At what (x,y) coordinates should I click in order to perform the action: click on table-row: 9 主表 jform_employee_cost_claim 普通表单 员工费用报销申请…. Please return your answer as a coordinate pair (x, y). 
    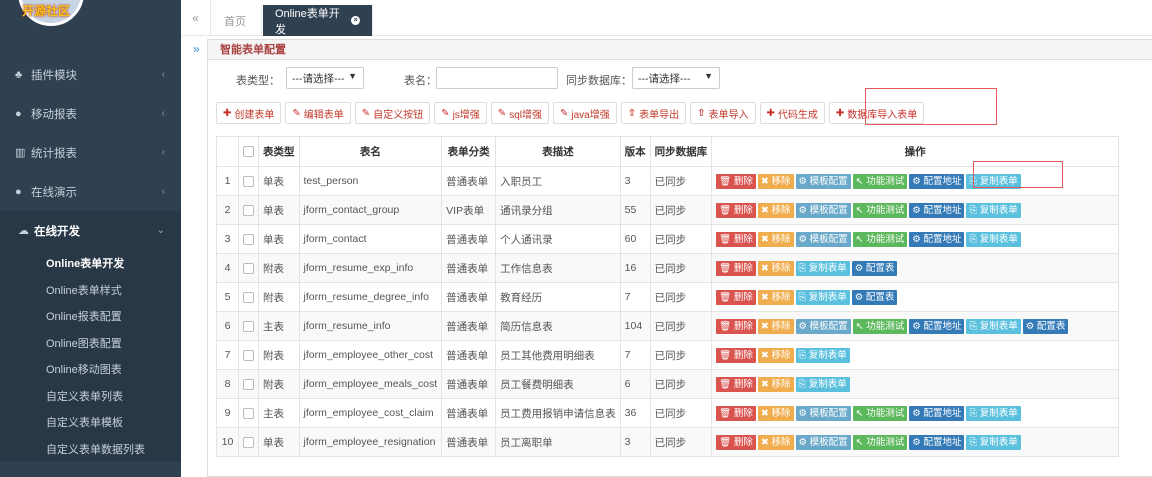
    Looking at the image, I should click on (667, 413).